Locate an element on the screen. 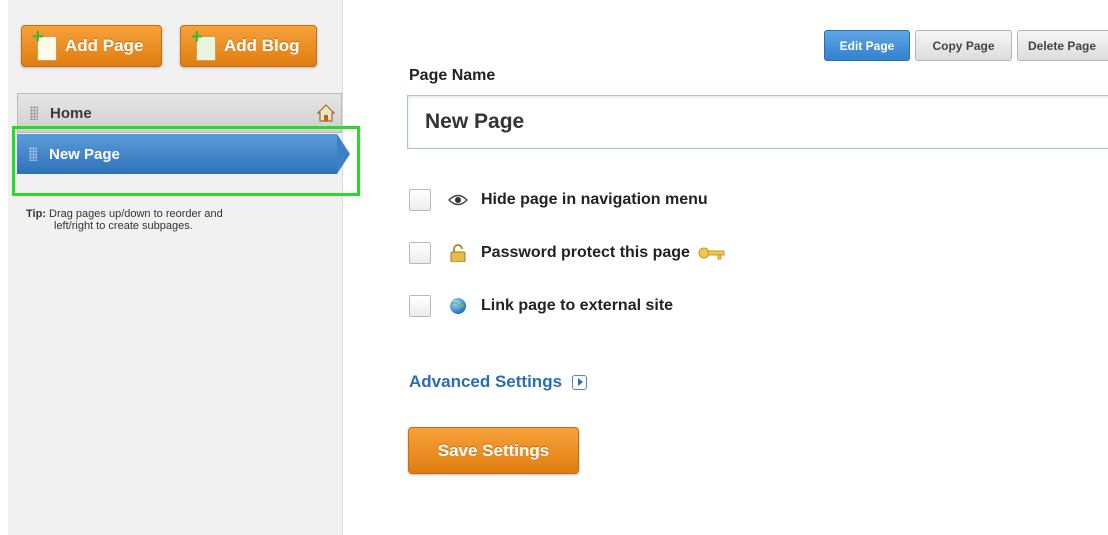 This screenshot has height=535, width=1108. page-item-label: Home is located at coordinates (71, 113).